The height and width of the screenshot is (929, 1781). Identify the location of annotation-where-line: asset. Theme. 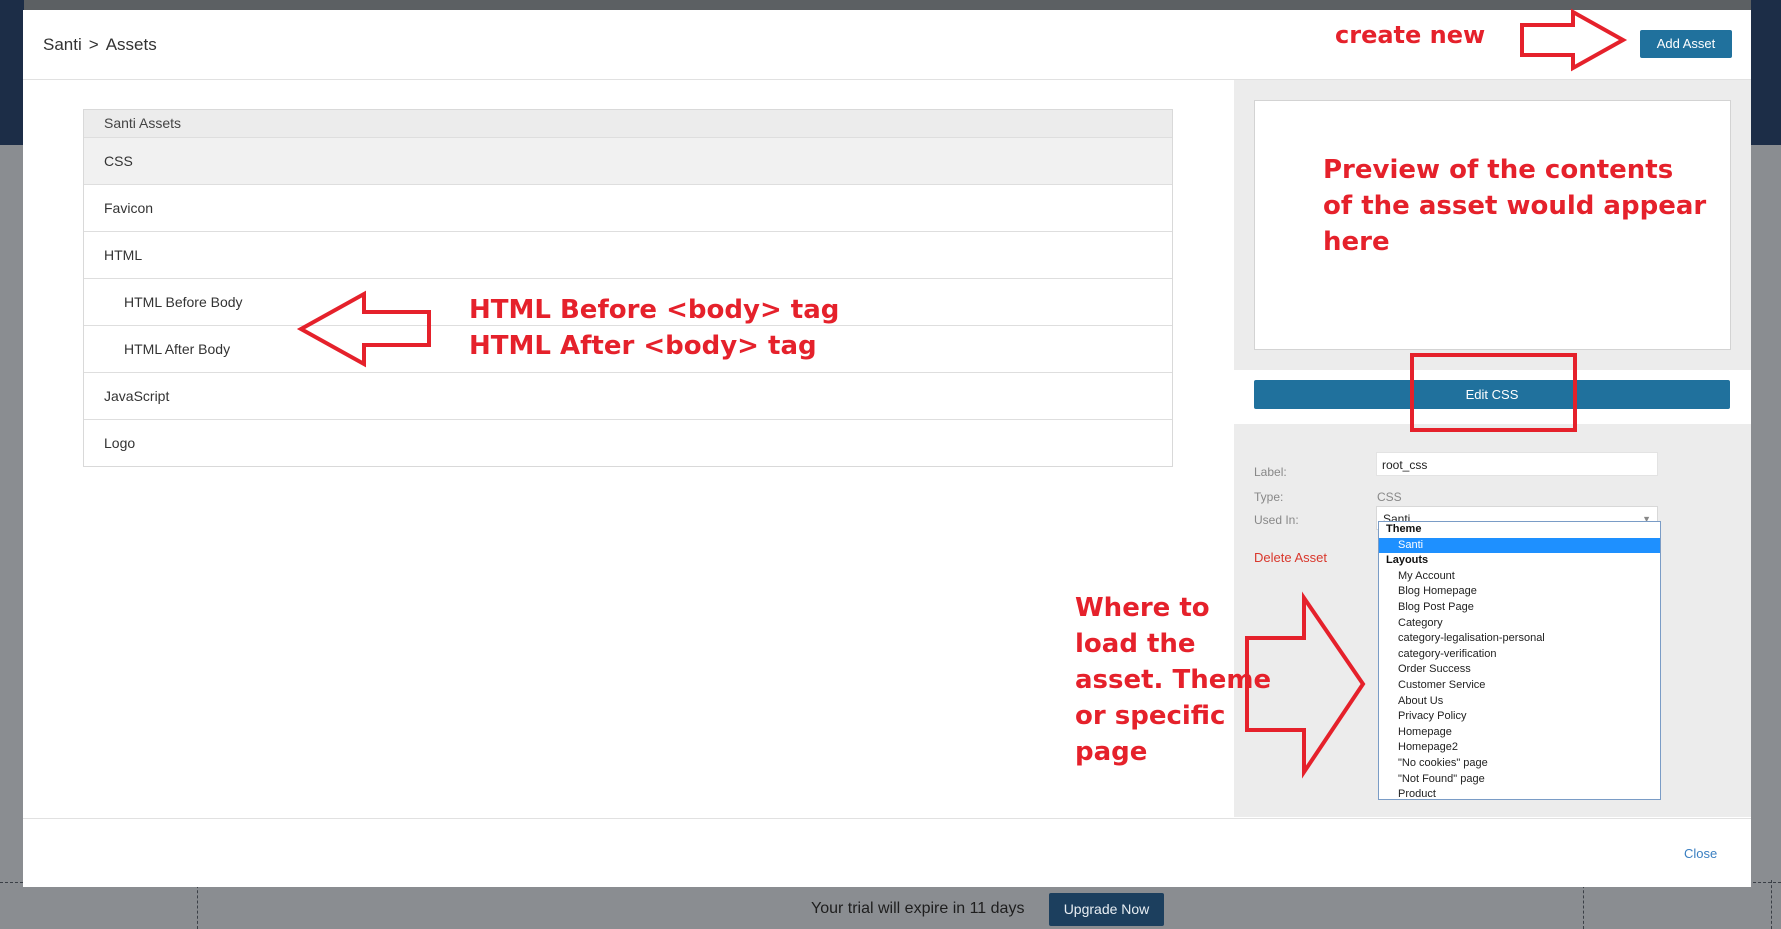
(1173, 680).